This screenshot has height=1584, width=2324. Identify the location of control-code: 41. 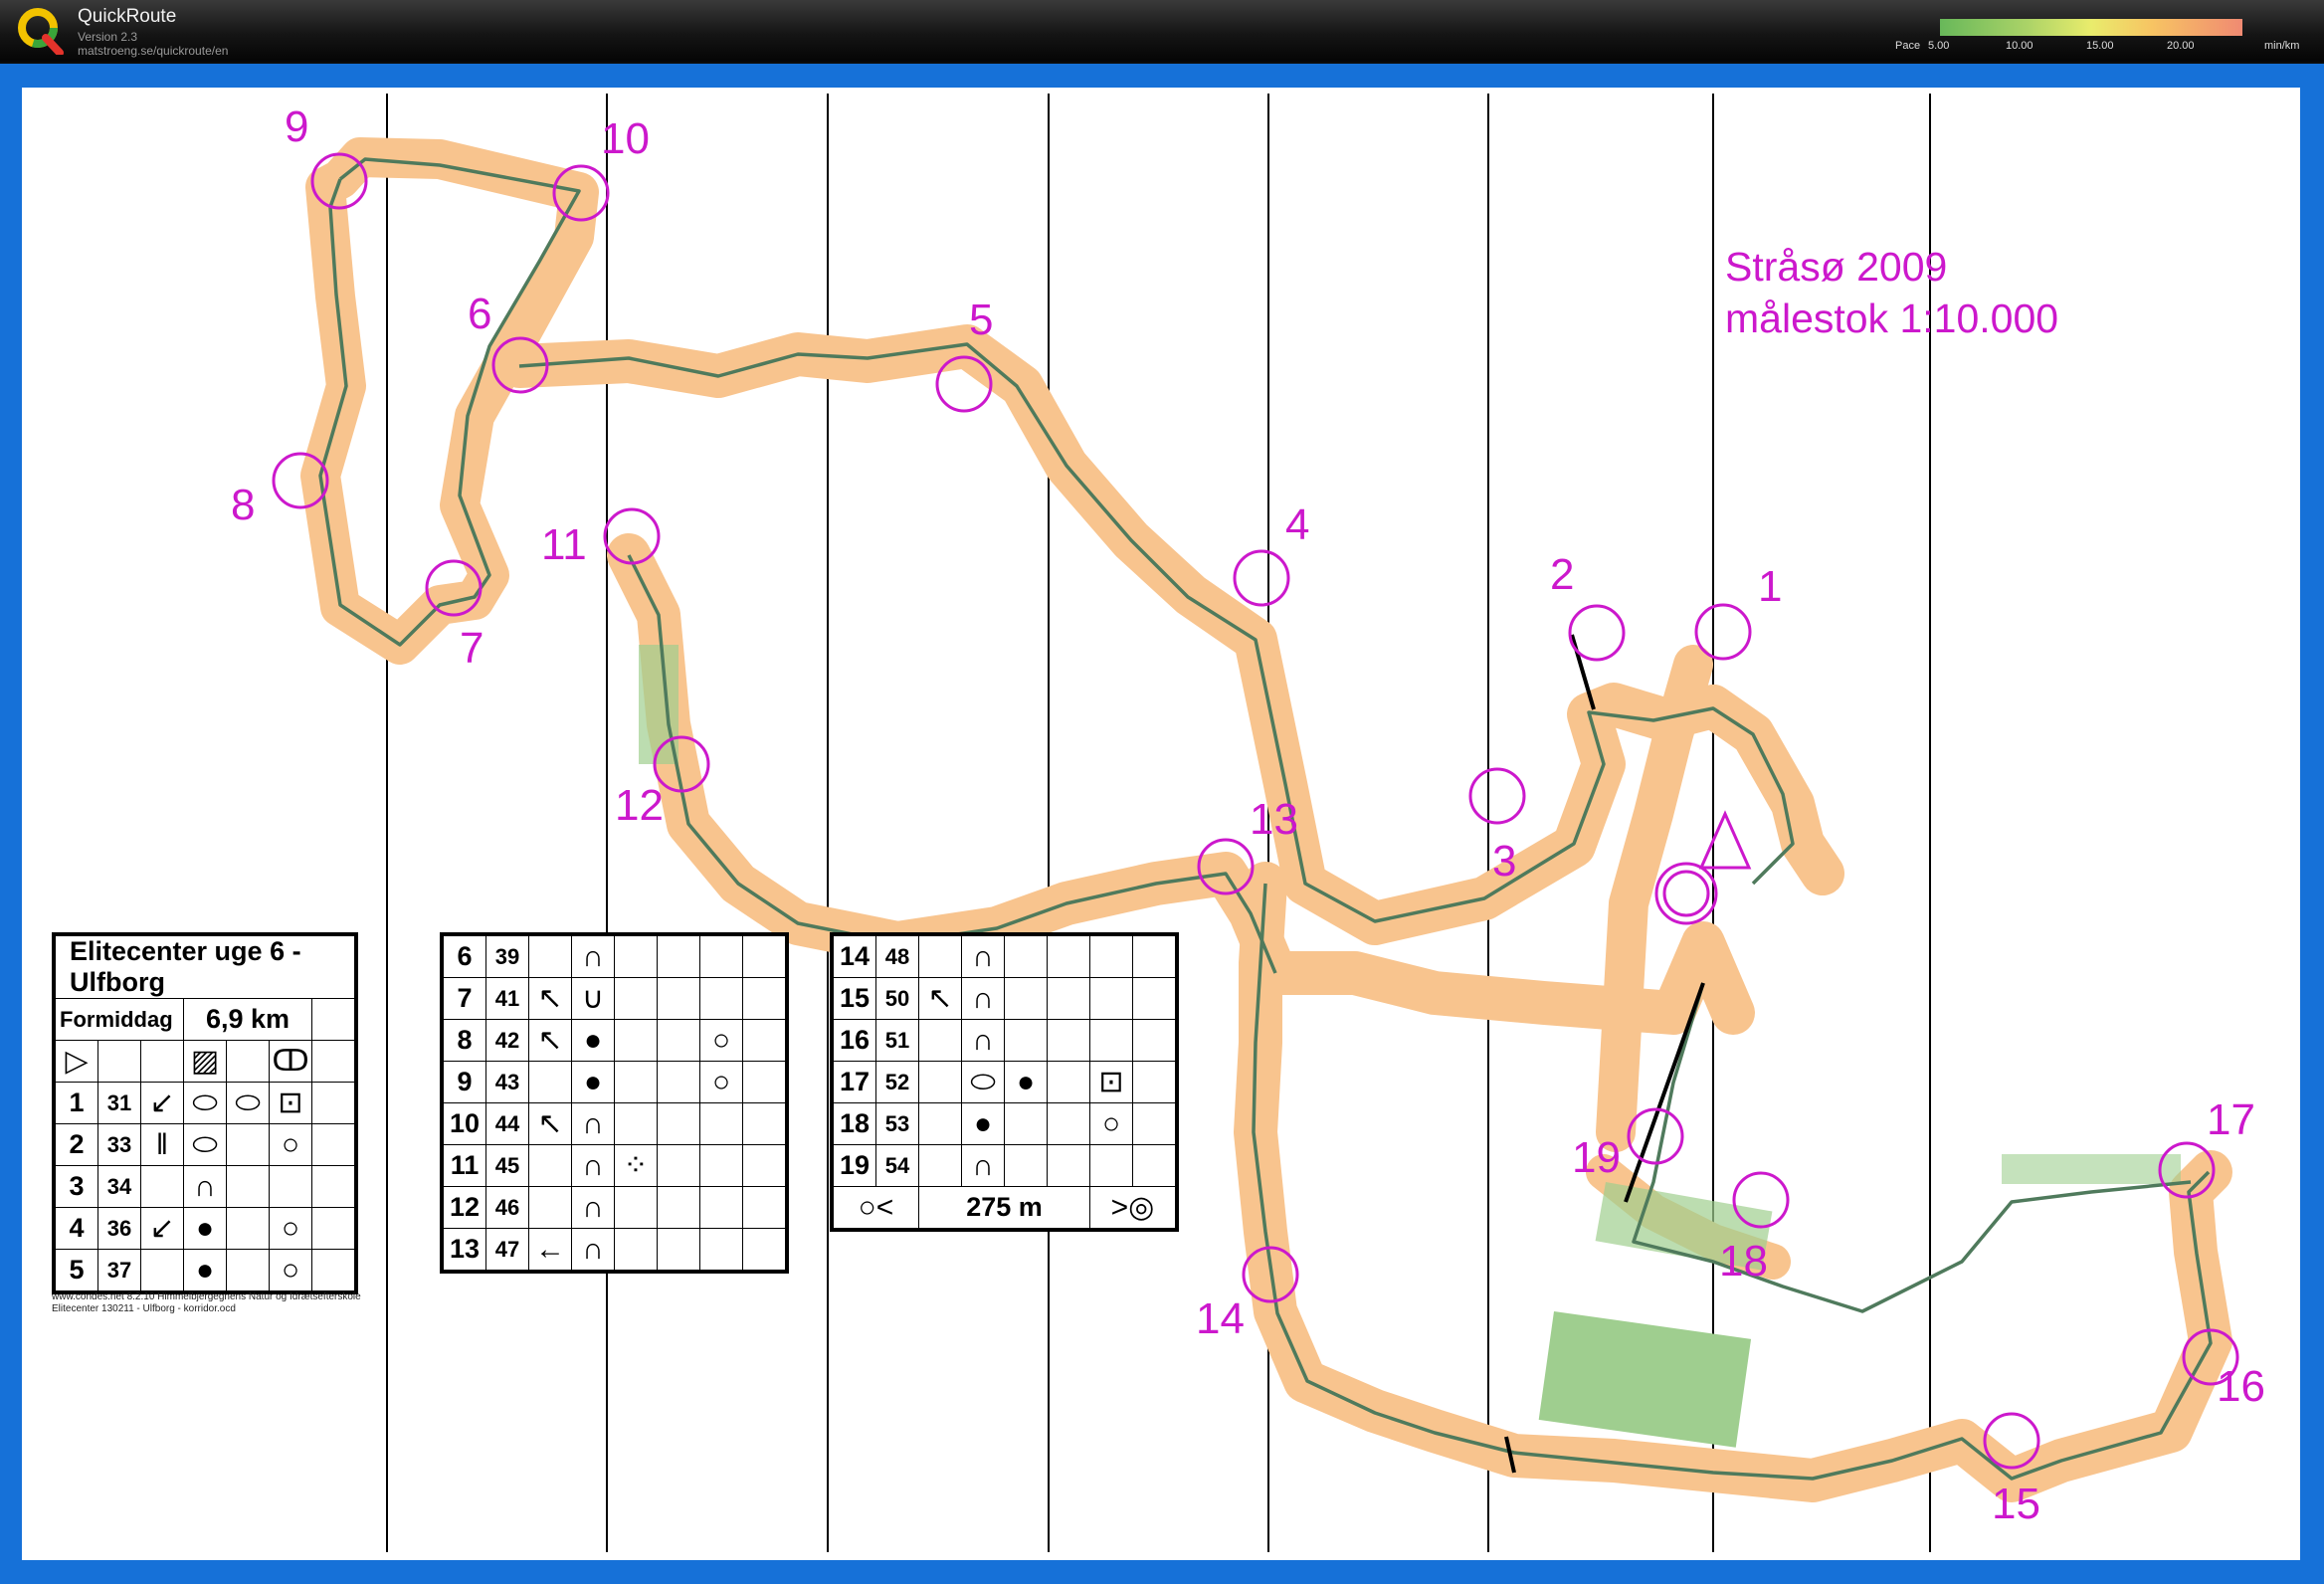
(507, 998).